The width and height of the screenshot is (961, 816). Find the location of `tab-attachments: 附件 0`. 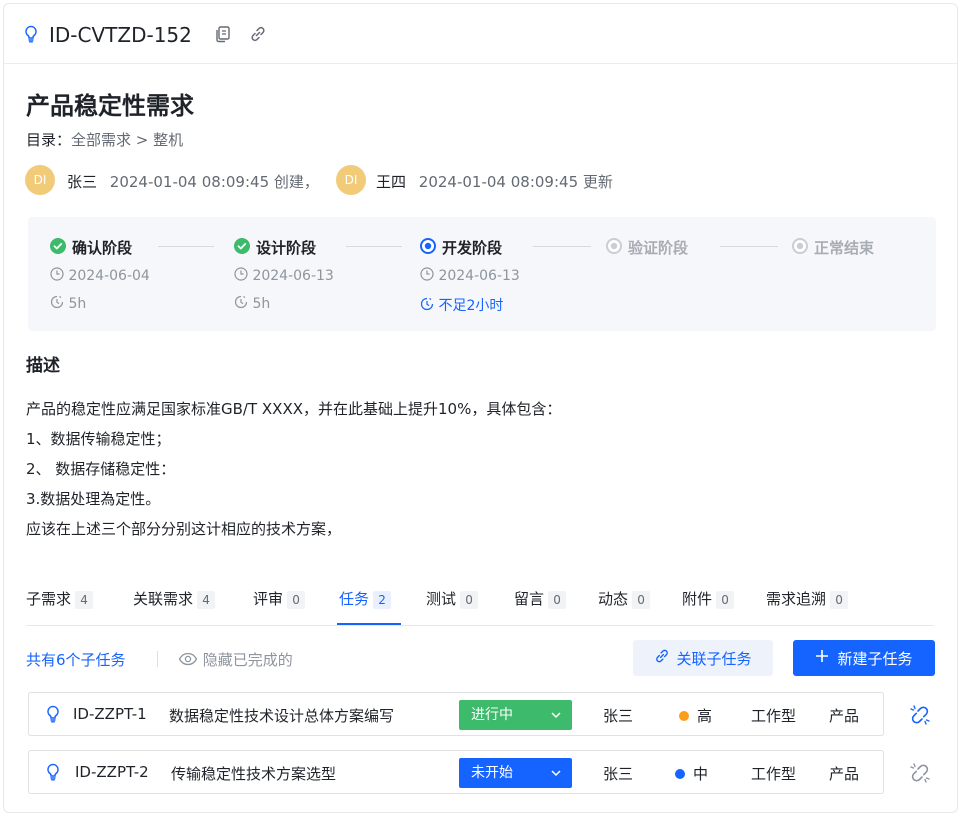

tab-attachments: 附件 0 is located at coordinates (708, 598).